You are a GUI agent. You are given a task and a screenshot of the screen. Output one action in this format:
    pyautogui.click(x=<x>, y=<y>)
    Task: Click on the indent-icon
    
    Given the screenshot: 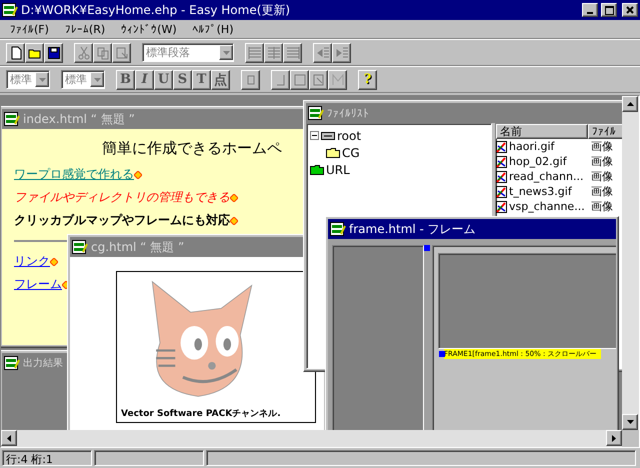 What is the action you would take?
    pyautogui.click(x=341, y=53)
    